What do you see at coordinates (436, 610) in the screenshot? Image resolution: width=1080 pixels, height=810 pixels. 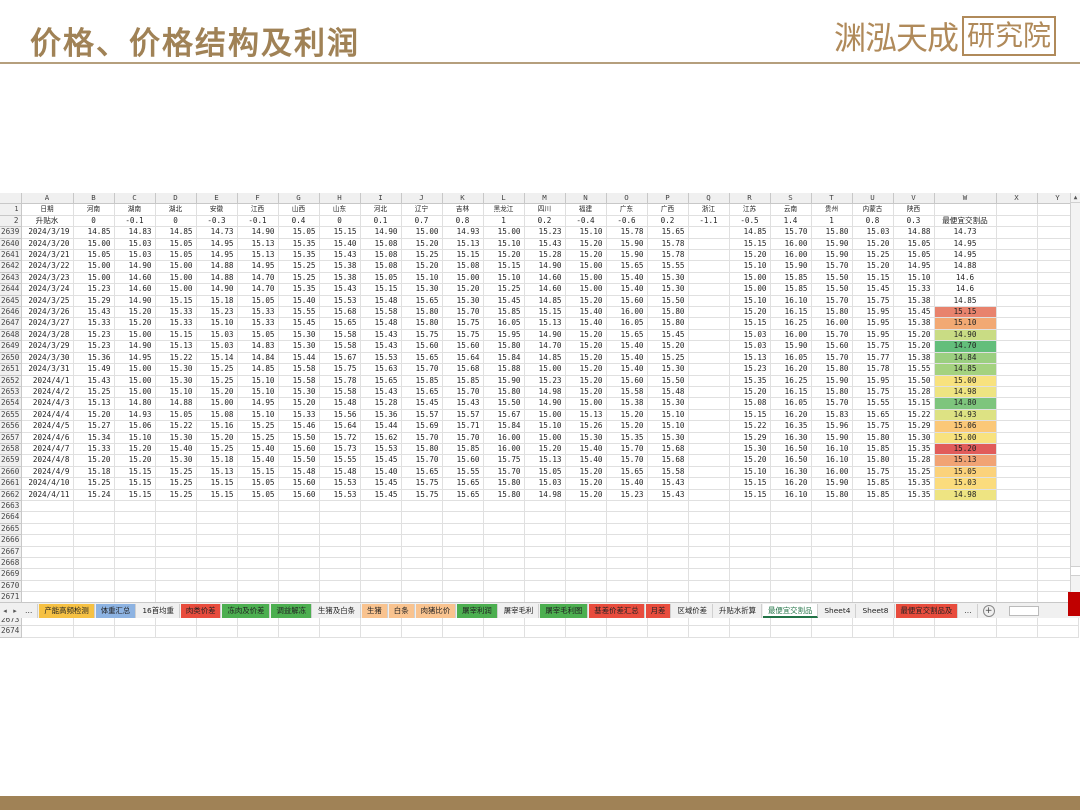 I see `sheet-tab: 肉猪比价` at bounding box center [436, 610].